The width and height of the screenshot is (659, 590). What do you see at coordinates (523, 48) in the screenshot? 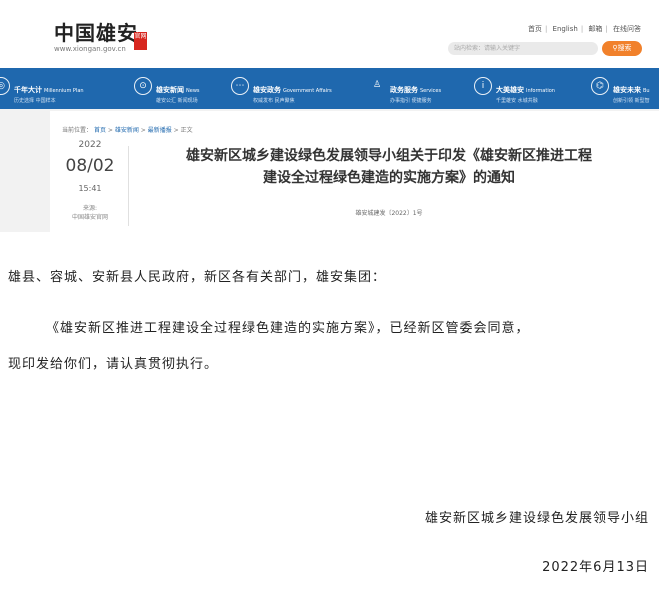
I see `search-input: 站内检索：请输入关键字` at bounding box center [523, 48].